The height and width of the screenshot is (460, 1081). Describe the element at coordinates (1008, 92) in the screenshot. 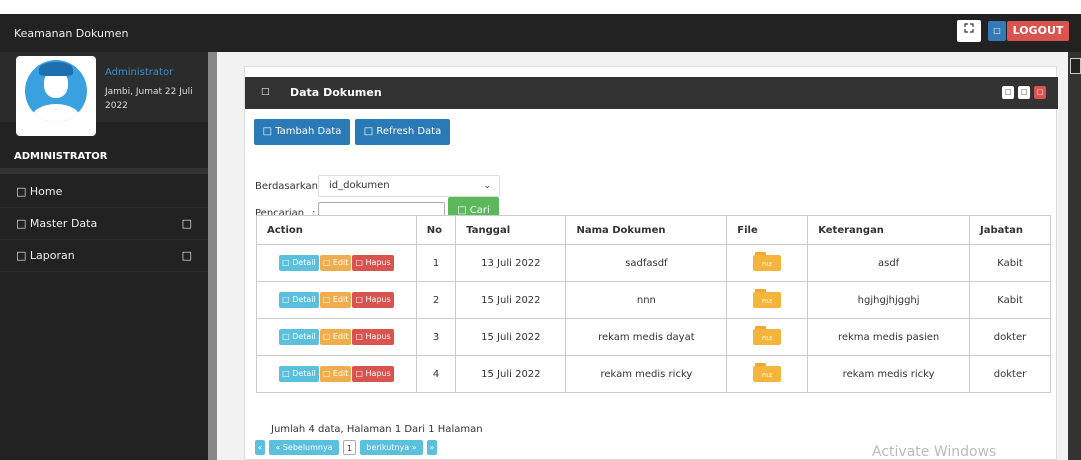

I see `collapse-button: □` at that location.